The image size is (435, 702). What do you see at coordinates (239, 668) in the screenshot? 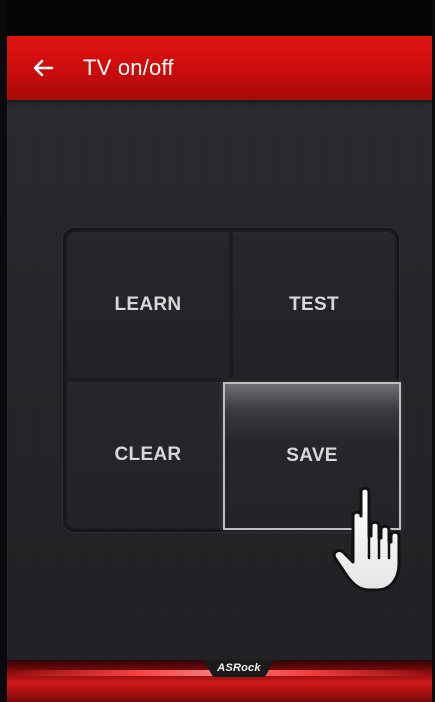
I see `brand-logo: ASRock` at bounding box center [239, 668].